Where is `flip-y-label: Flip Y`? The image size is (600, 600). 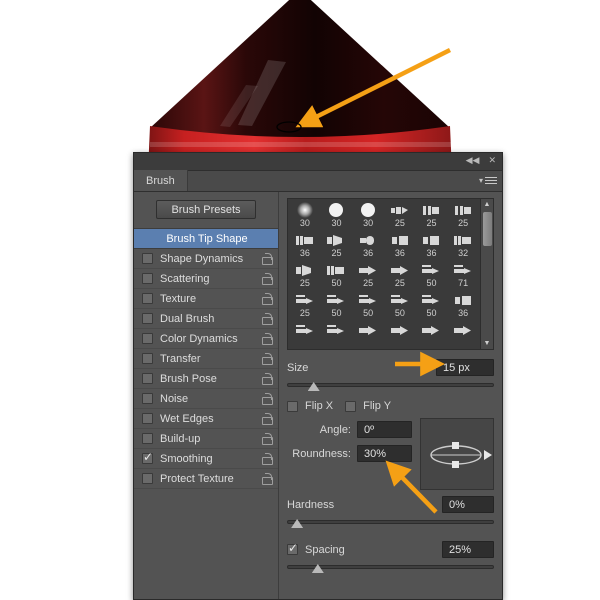
flip-y-label: Flip Y is located at coordinates (377, 406).